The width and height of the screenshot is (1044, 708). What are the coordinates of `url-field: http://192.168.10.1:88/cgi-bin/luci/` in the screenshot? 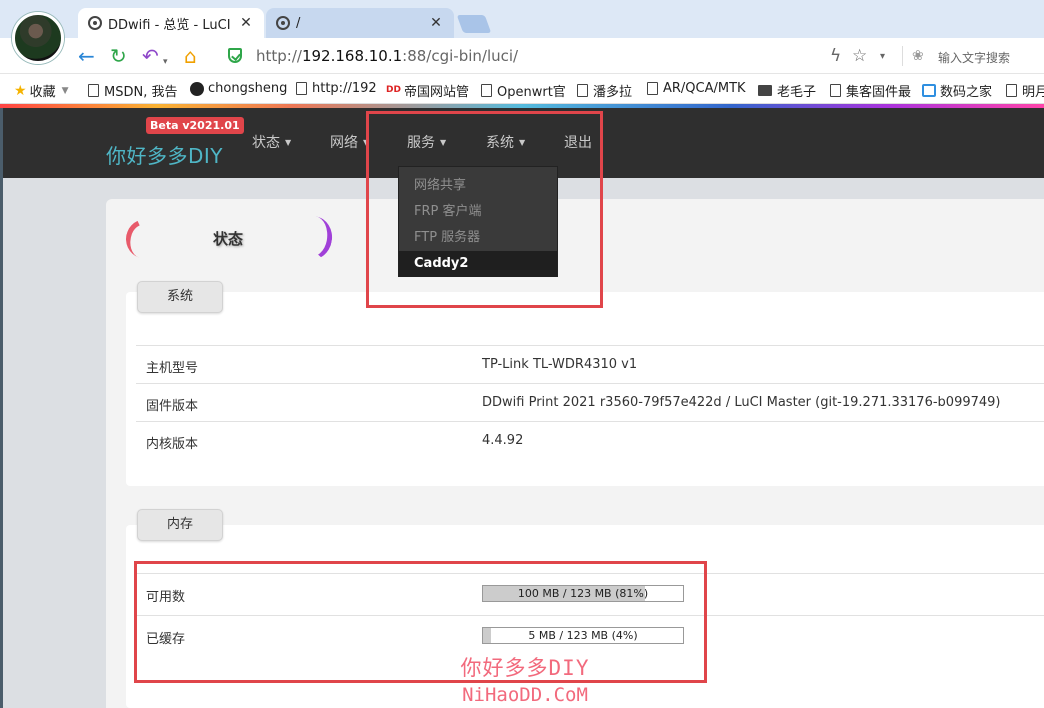 It's located at (387, 56).